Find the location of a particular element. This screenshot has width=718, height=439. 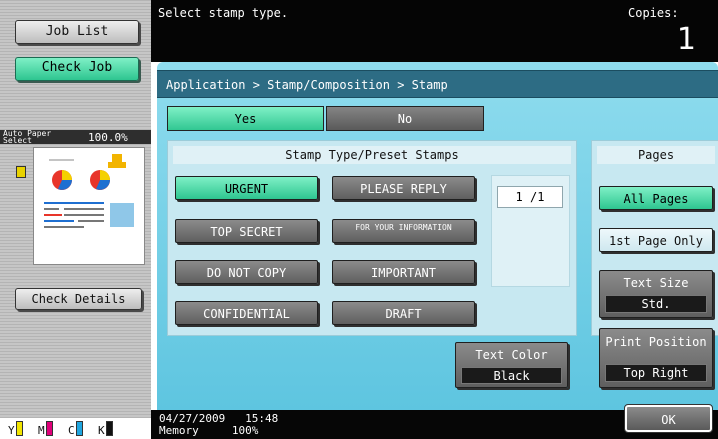

message-bar: Select stamp type. Copies: 1 is located at coordinates (434, 31).